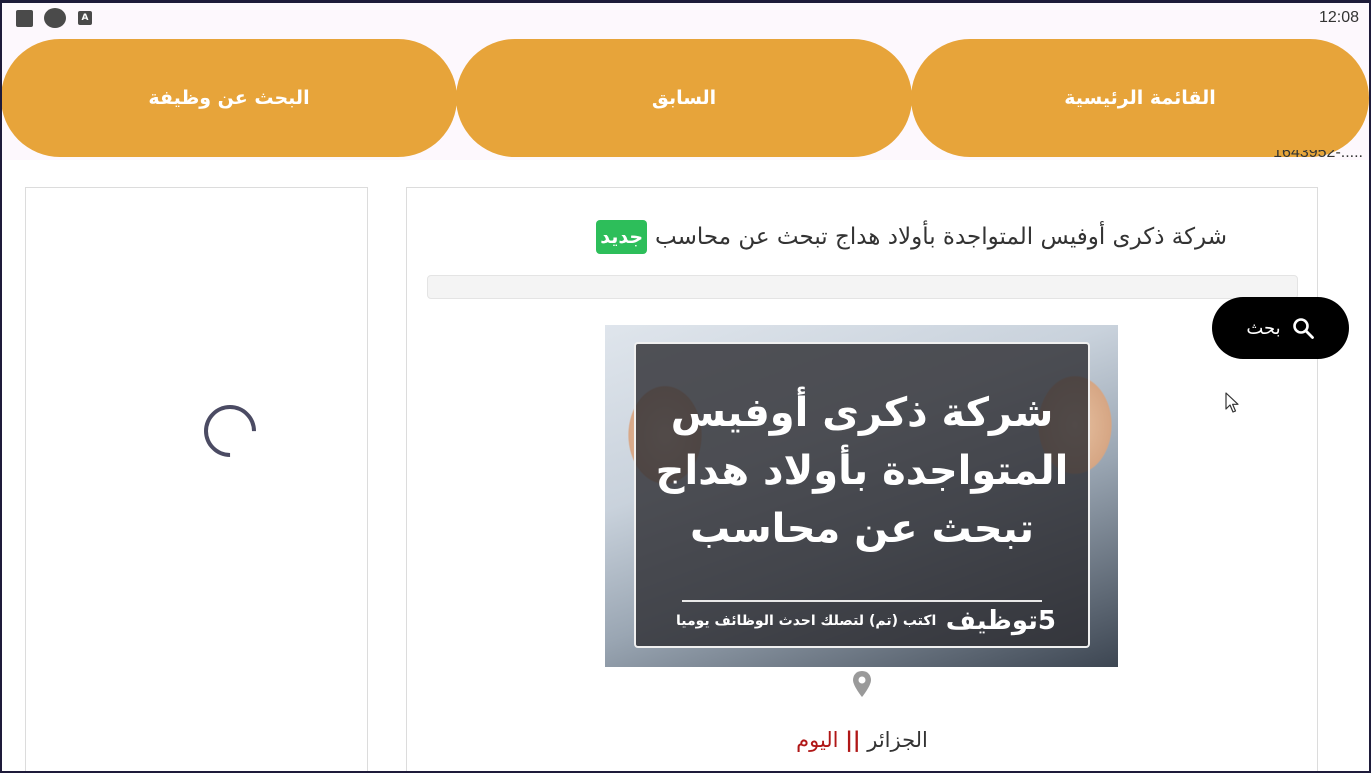  What do you see at coordinates (622, 237) in the screenshot?
I see `new-badge: جديد` at bounding box center [622, 237].